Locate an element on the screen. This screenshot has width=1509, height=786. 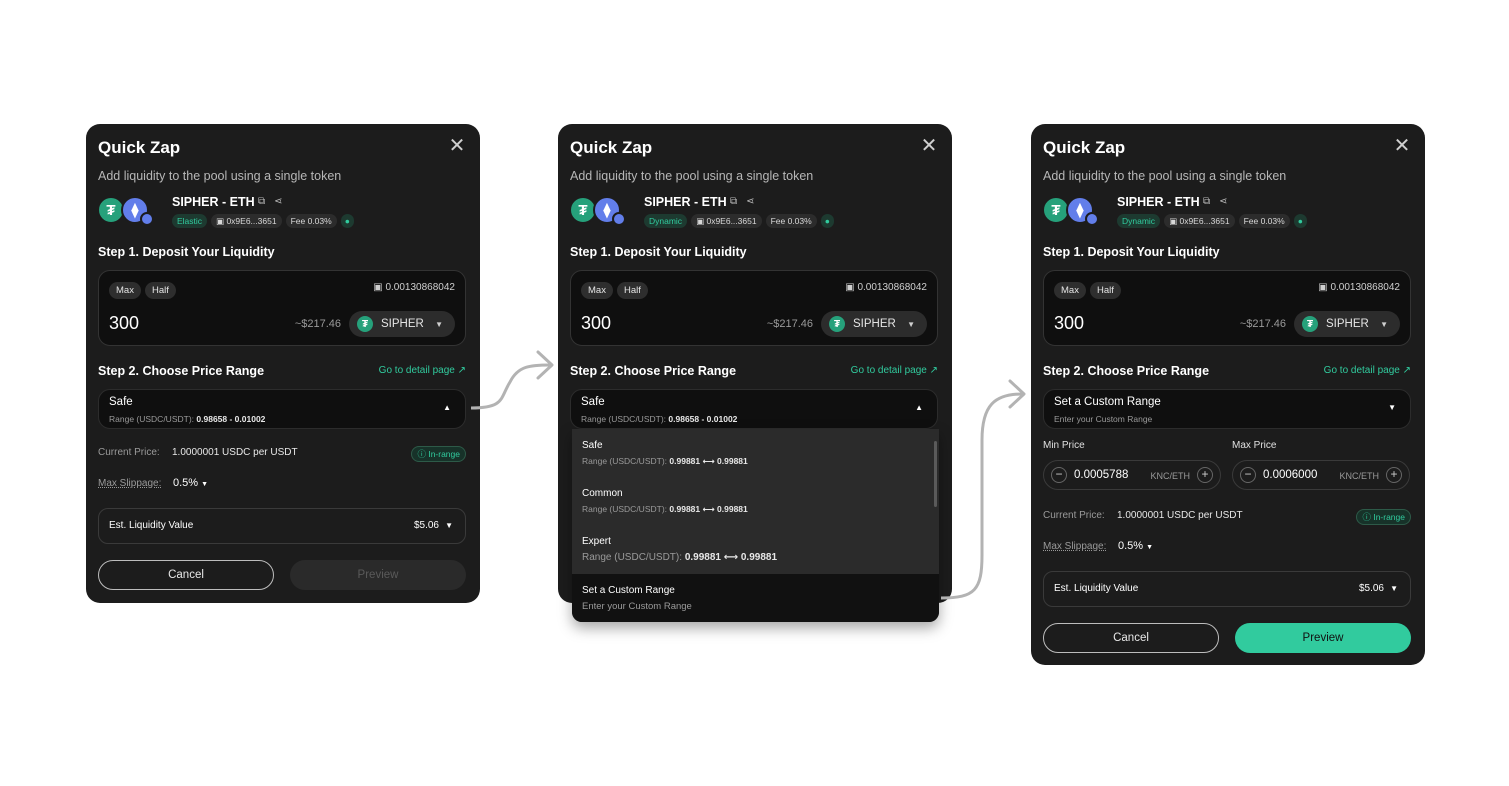
preview-button: Preview is located at coordinates (1323, 638).